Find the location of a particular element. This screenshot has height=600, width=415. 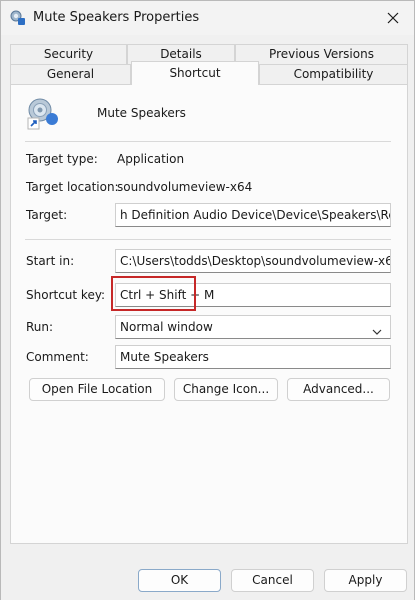

run-label: Run: is located at coordinates (40, 327).